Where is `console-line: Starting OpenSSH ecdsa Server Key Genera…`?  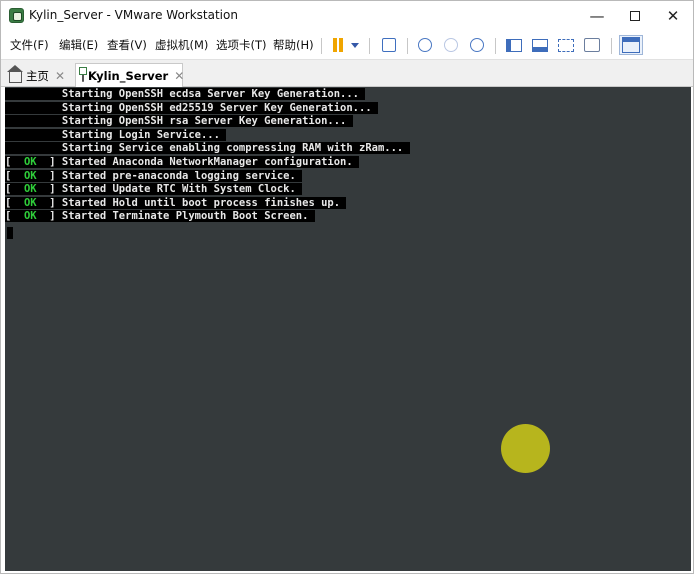
console-line: Starting OpenSSH ecdsa Server Key Genera… is located at coordinates (185, 94).